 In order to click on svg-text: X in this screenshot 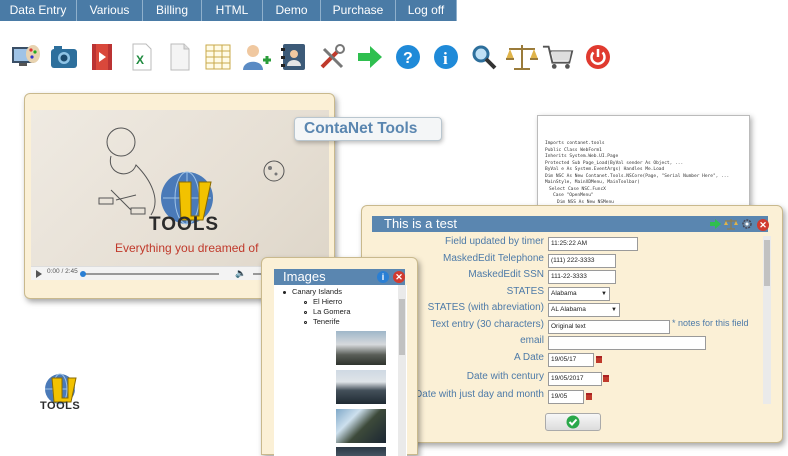, I will do `click(140, 60)`.